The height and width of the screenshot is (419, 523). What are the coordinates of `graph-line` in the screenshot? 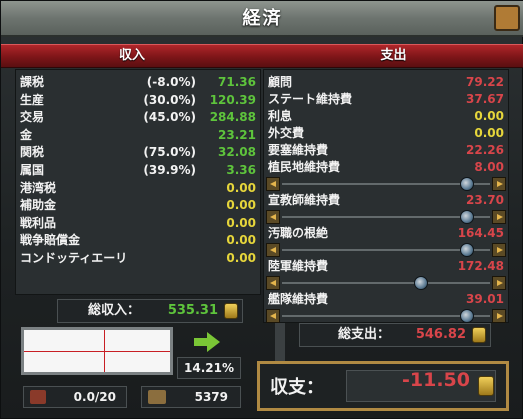 It's located at (97, 351).